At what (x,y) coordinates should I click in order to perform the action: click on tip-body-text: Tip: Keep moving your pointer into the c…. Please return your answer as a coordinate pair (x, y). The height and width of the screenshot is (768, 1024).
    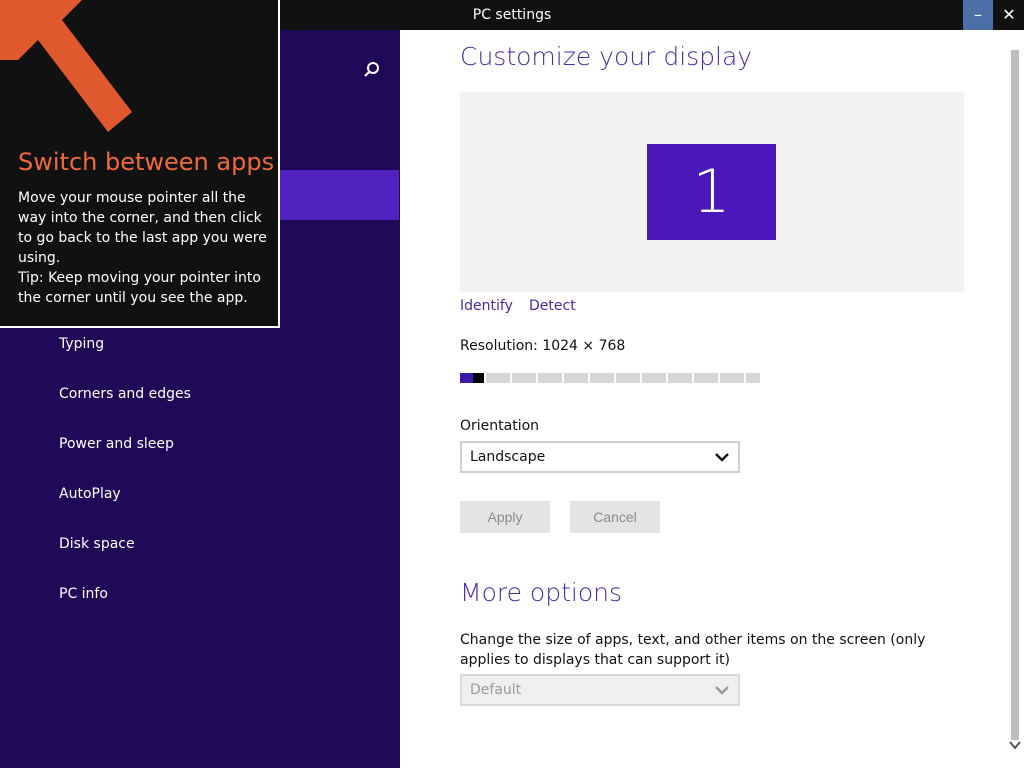
    Looking at the image, I should click on (139, 288).